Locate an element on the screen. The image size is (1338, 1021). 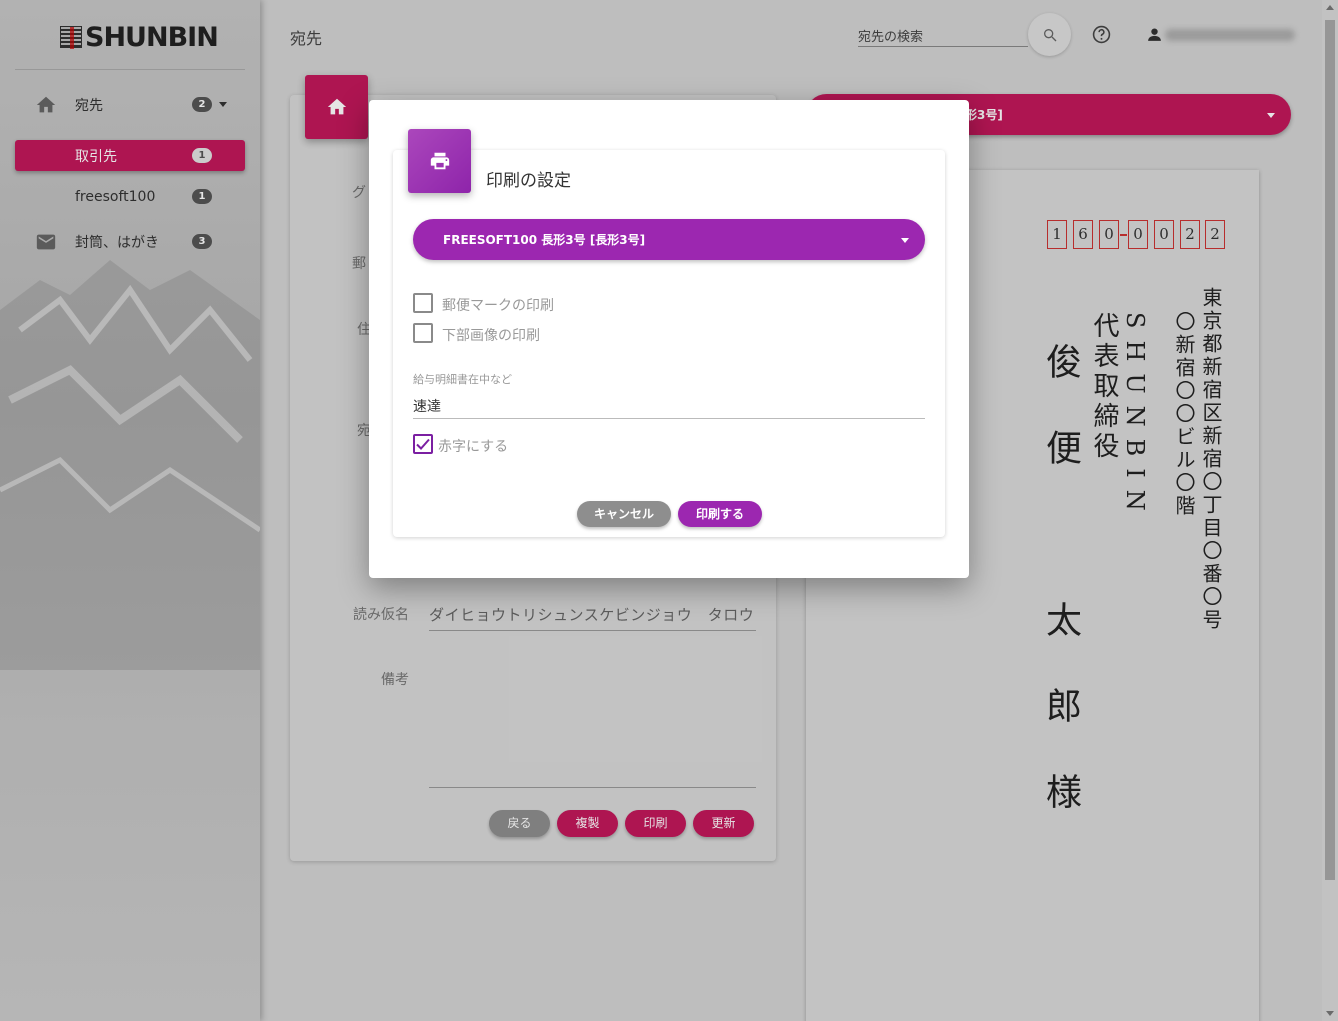
print-tile is located at coordinates (439, 161).